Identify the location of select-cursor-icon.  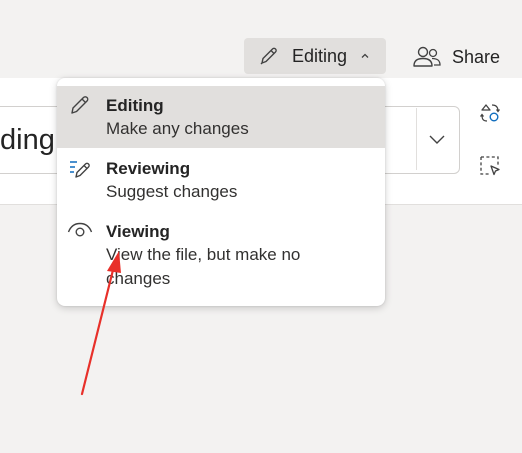
(490, 166).